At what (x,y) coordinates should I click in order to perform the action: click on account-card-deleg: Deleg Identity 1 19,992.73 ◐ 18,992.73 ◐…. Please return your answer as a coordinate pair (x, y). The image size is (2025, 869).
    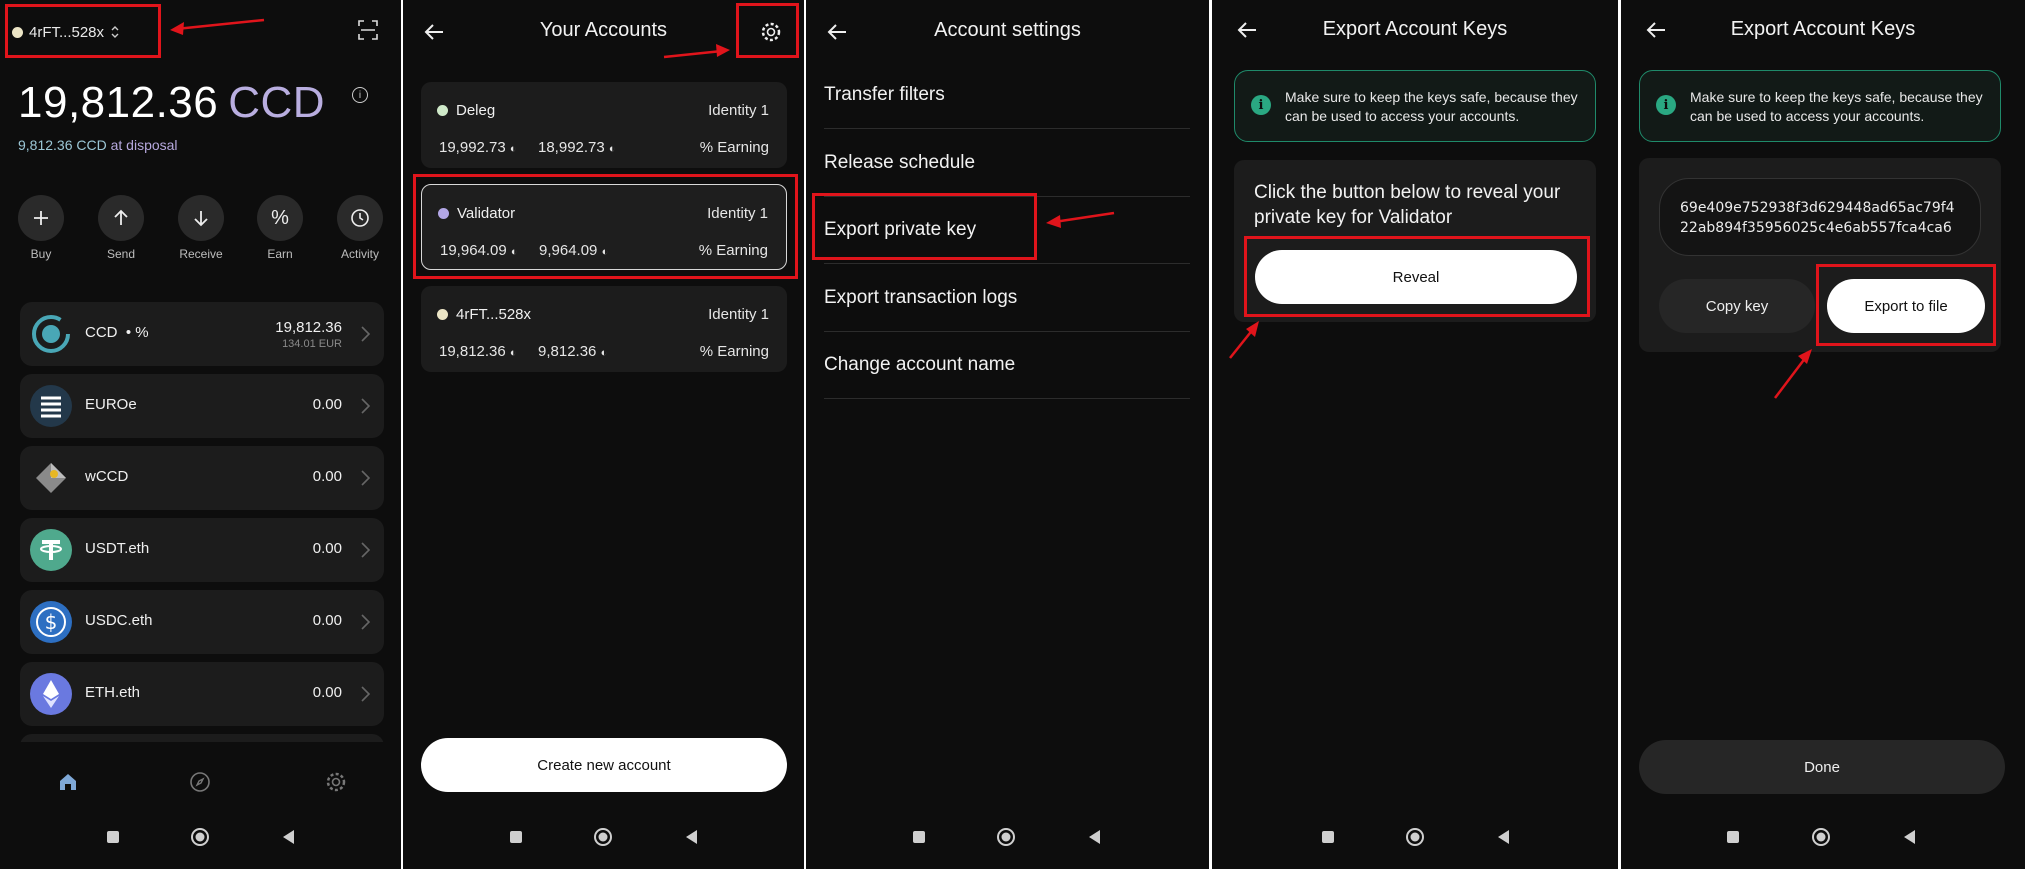
    Looking at the image, I should click on (604, 125).